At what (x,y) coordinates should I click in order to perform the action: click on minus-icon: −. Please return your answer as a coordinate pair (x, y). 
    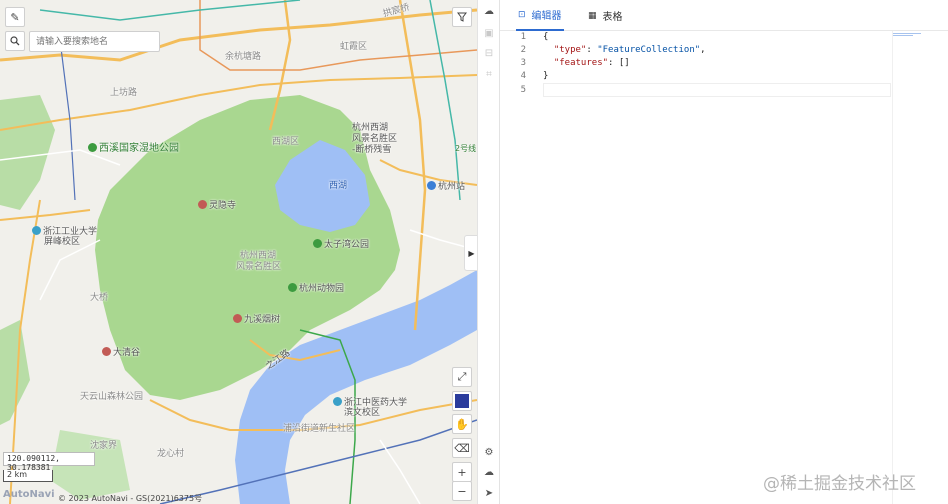
    Looking at the image, I should click on (462, 491).